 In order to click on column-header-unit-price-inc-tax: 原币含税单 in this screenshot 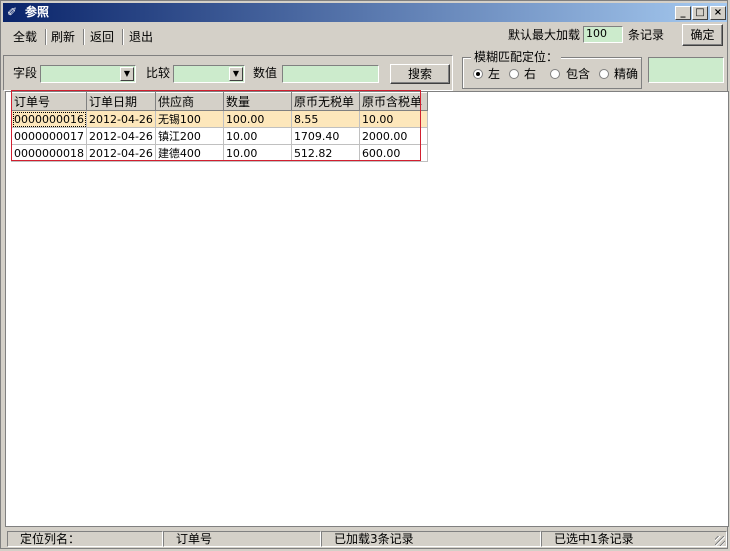, I will do `click(393, 101)`.